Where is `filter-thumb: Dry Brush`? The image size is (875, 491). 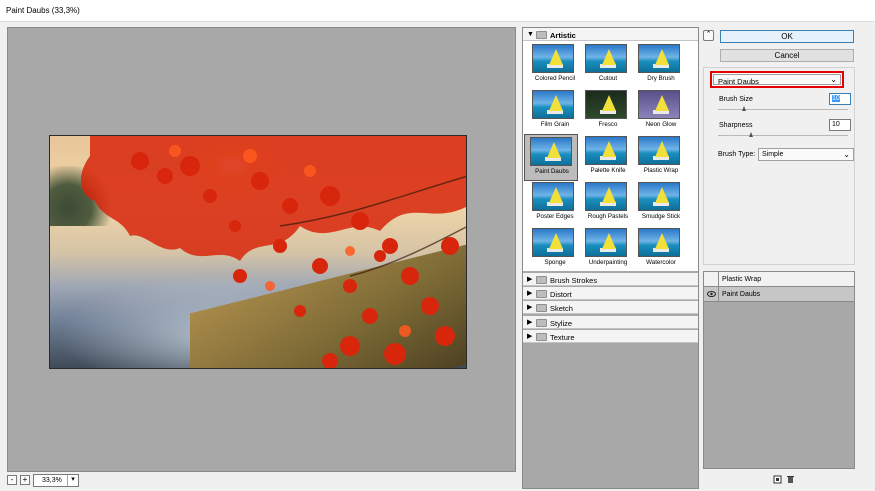
filter-thumb: Dry Brush is located at coordinates (659, 65).